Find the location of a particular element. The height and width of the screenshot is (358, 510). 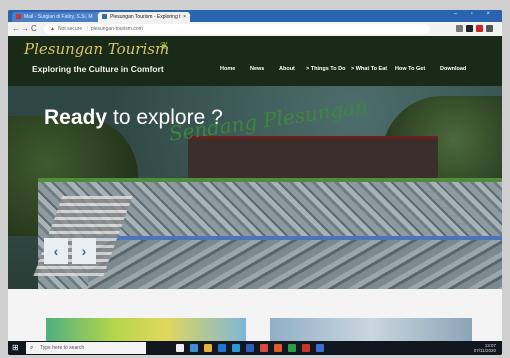

hero-headline: Ready to explore ? is located at coordinates (133, 118).